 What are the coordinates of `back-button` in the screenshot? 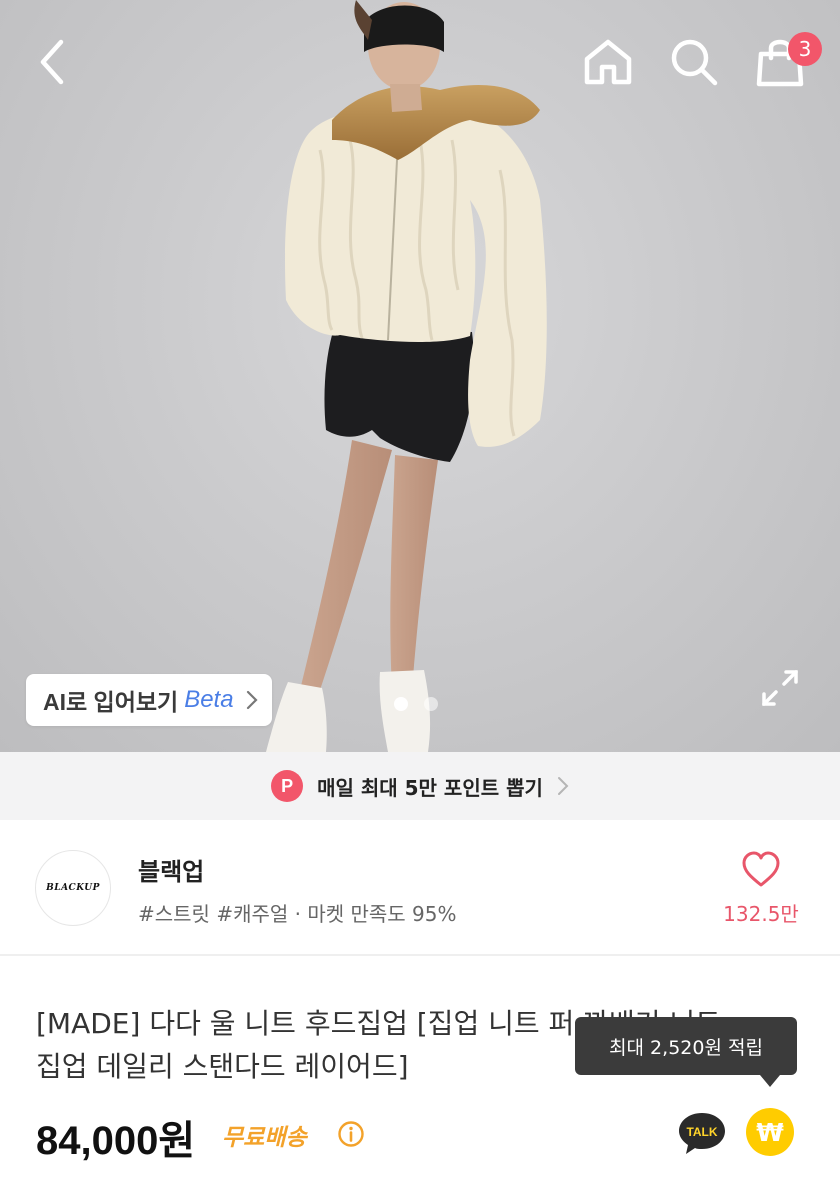 It's located at (52, 62).